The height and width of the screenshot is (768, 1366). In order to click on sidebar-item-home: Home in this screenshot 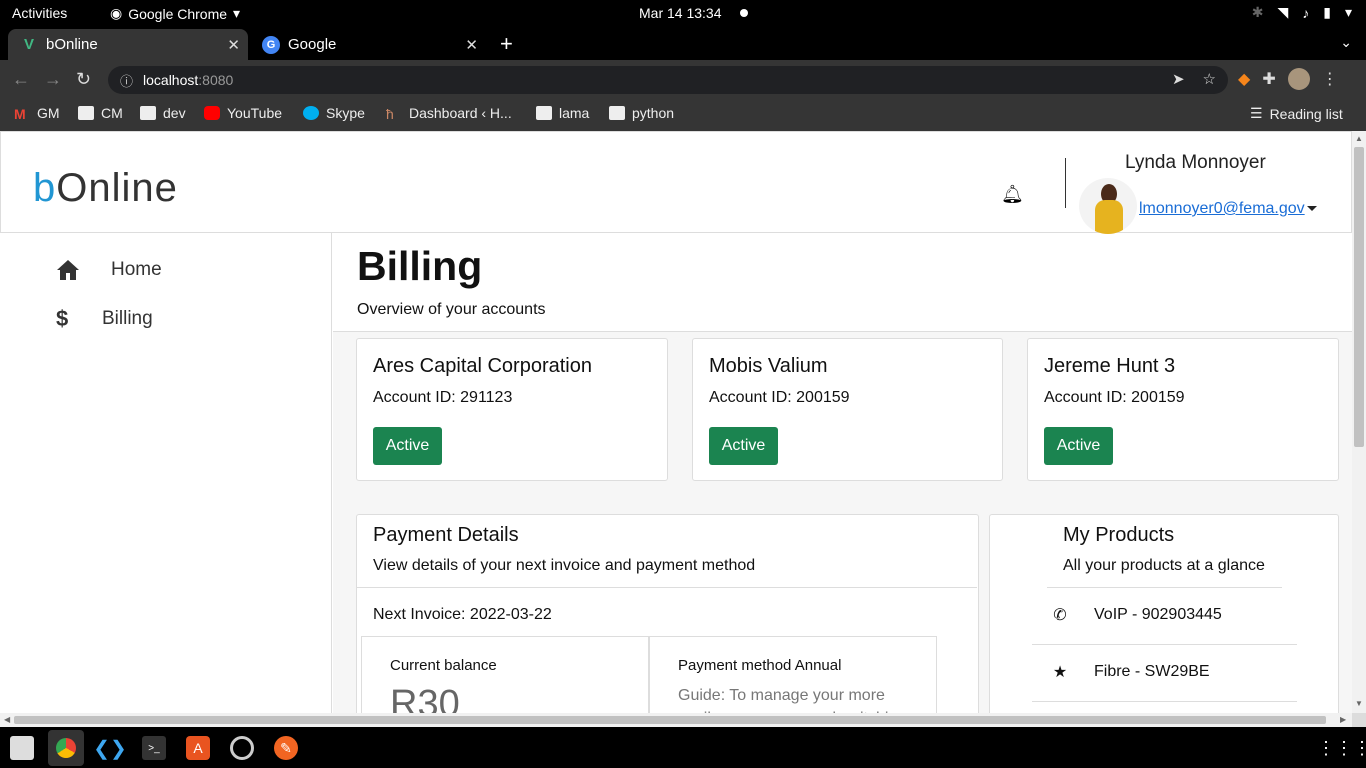, I will do `click(109, 270)`.